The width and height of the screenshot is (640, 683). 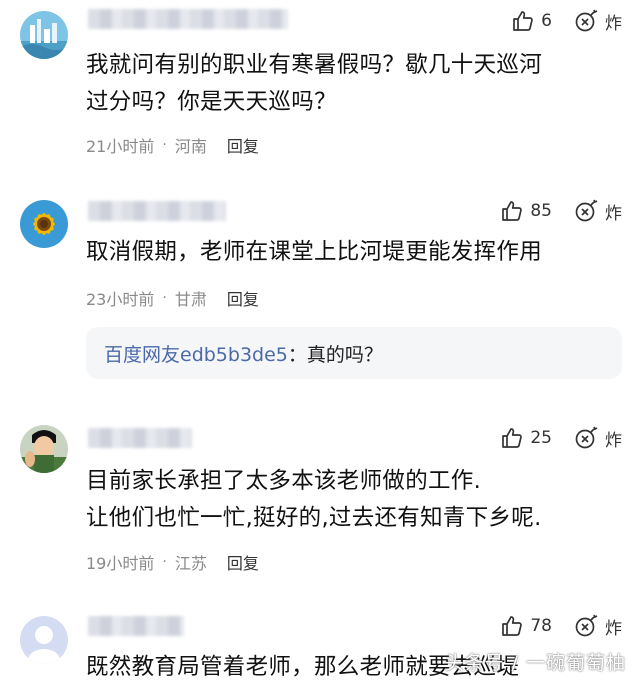 I want to click on like-count: 78, so click(x=541, y=626).